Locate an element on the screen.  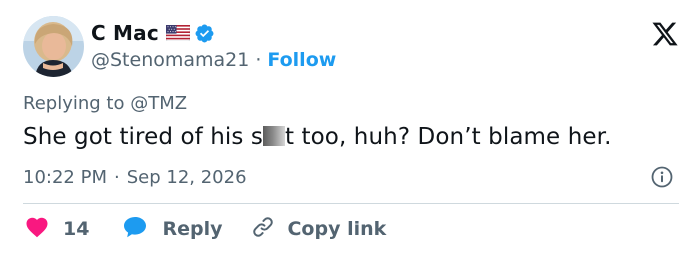
tweet-time: 10:22 PM is located at coordinates (65, 177).